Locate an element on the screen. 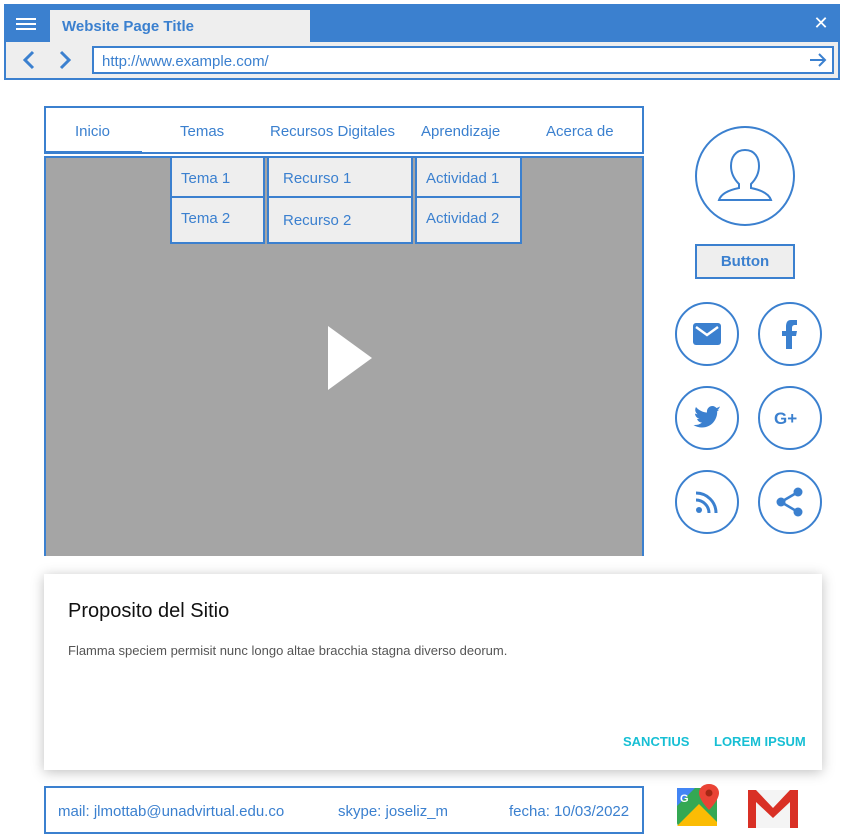 The image size is (846, 840). footer-skype: skype: joseliz_m is located at coordinates (393, 811).